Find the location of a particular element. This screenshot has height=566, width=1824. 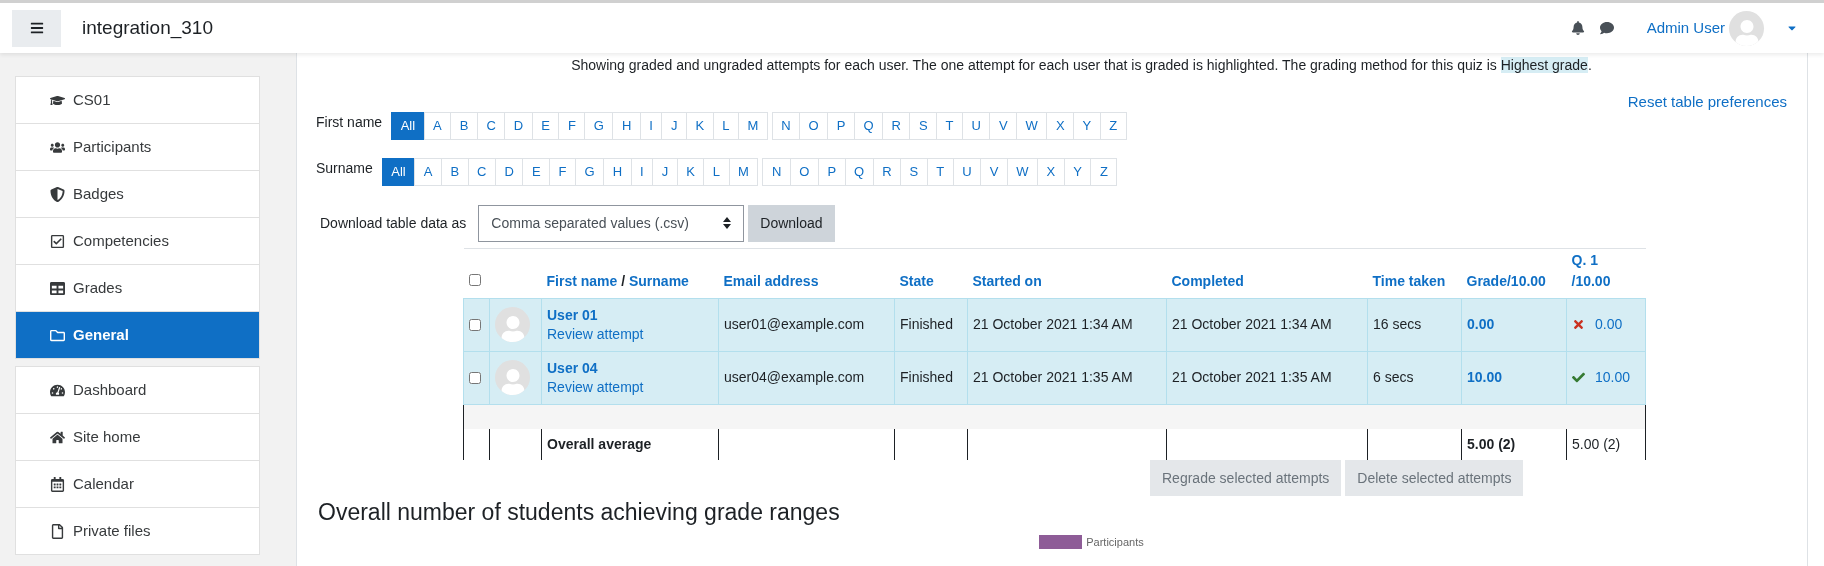

reset-table-link: Reset table preferences is located at coordinates (1707, 102).